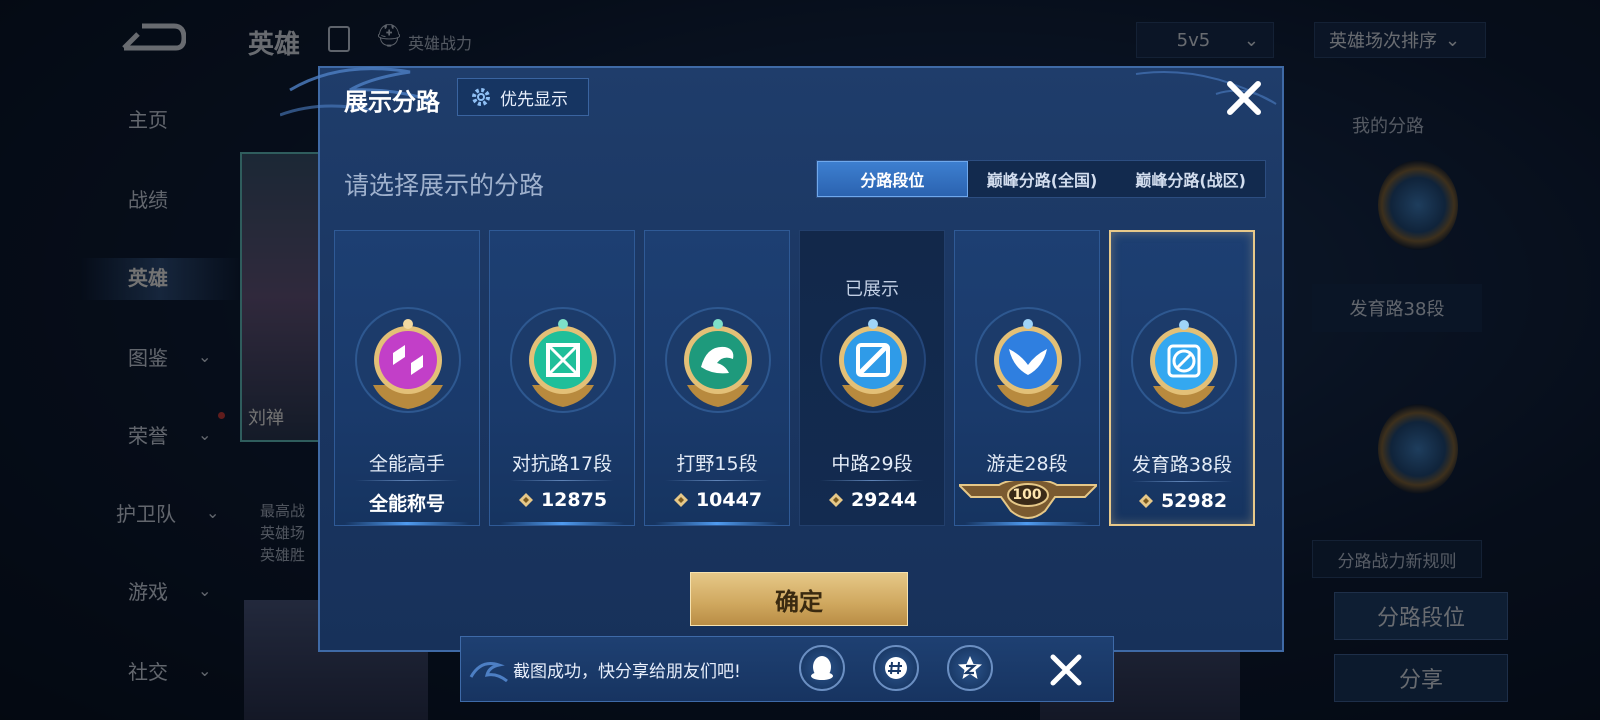 This screenshot has height=720, width=1600. Describe the element at coordinates (221, 415) in the screenshot. I see `notification-dot` at that location.